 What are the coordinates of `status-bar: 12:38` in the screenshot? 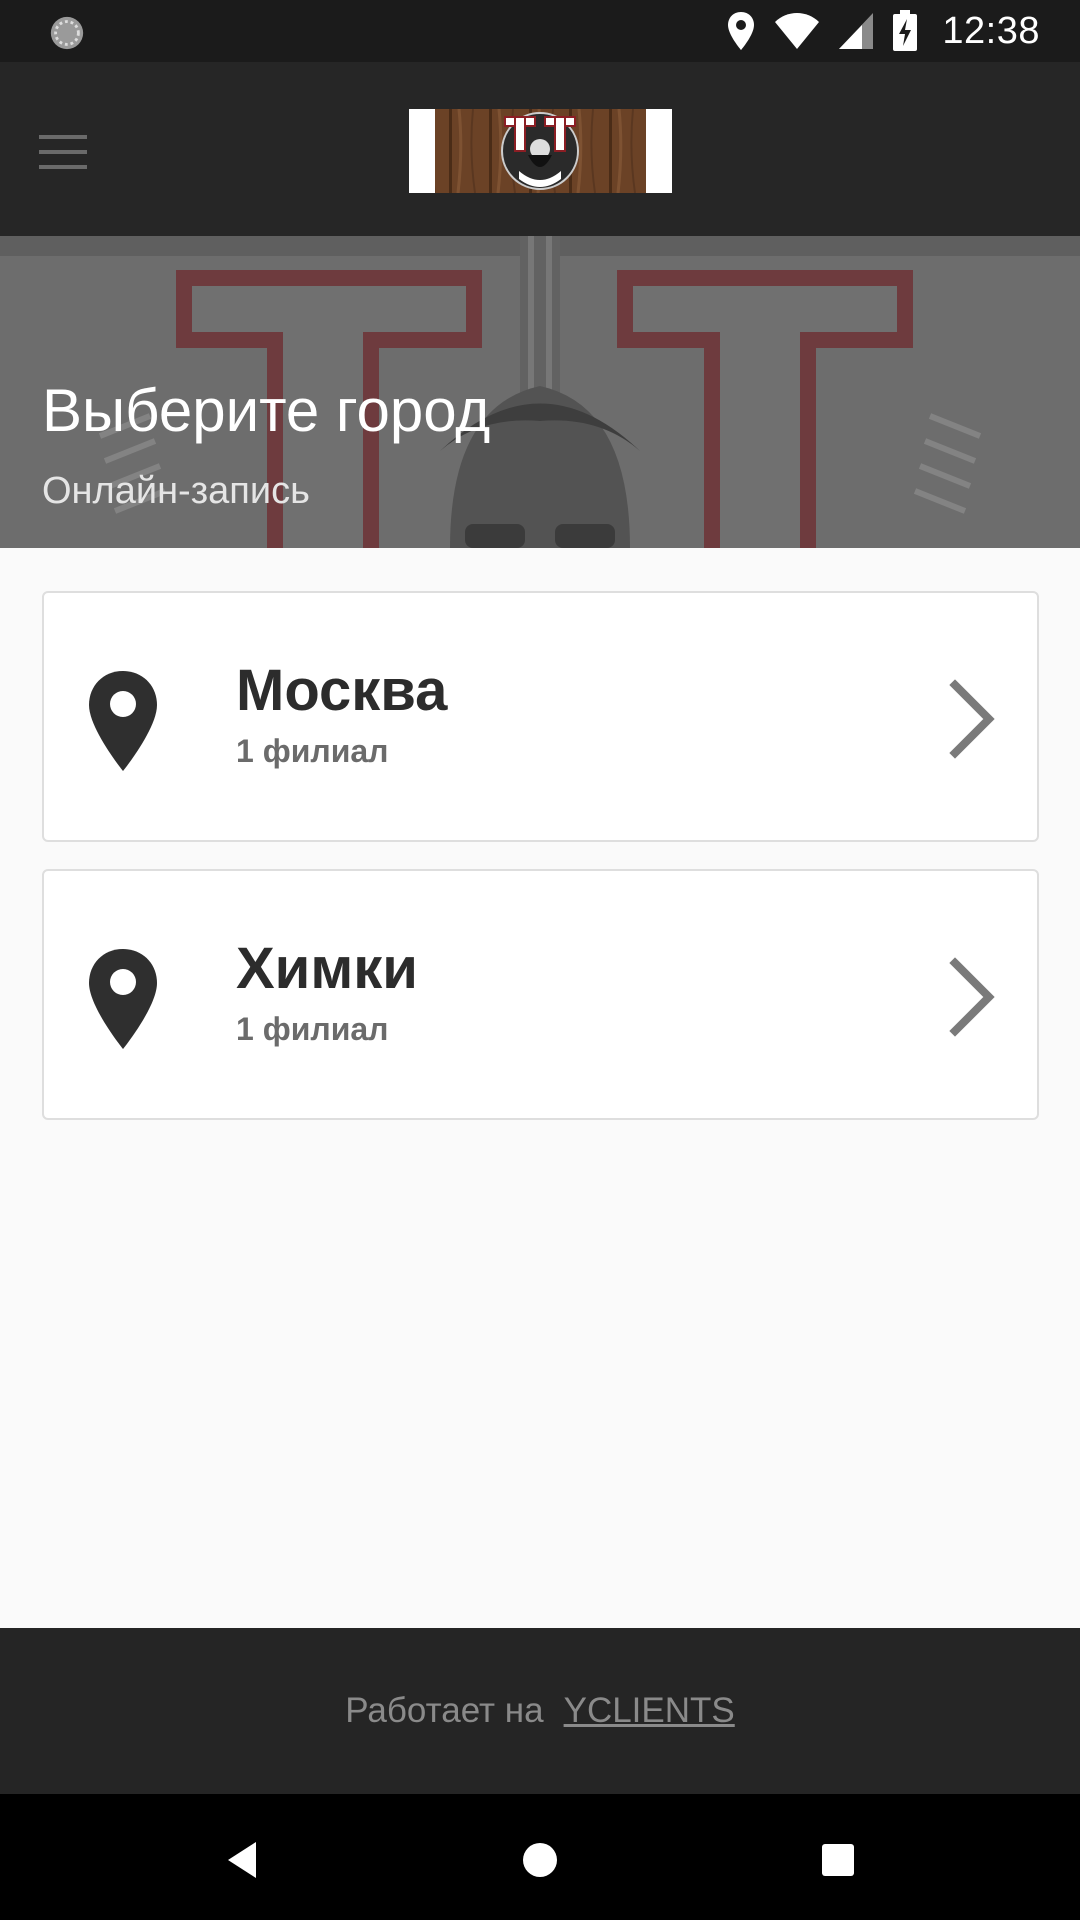 It's located at (540, 31).